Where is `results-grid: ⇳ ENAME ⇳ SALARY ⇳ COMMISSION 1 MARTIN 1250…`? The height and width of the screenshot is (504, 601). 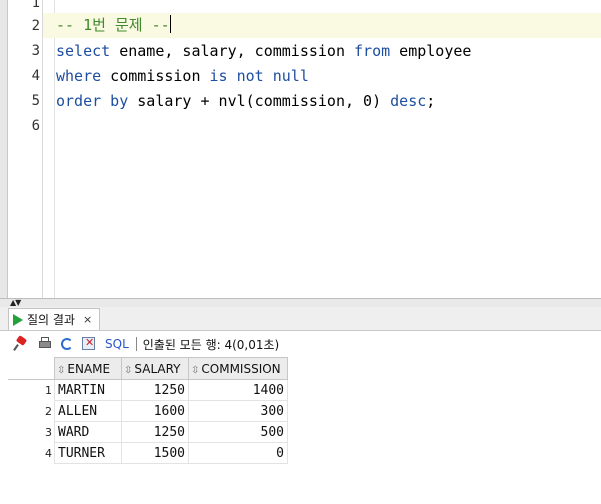 results-grid: ⇳ ENAME ⇳ SALARY ⇳ COMMISSION 1 MARTIN 1250… is located at coordinates (148, 410).